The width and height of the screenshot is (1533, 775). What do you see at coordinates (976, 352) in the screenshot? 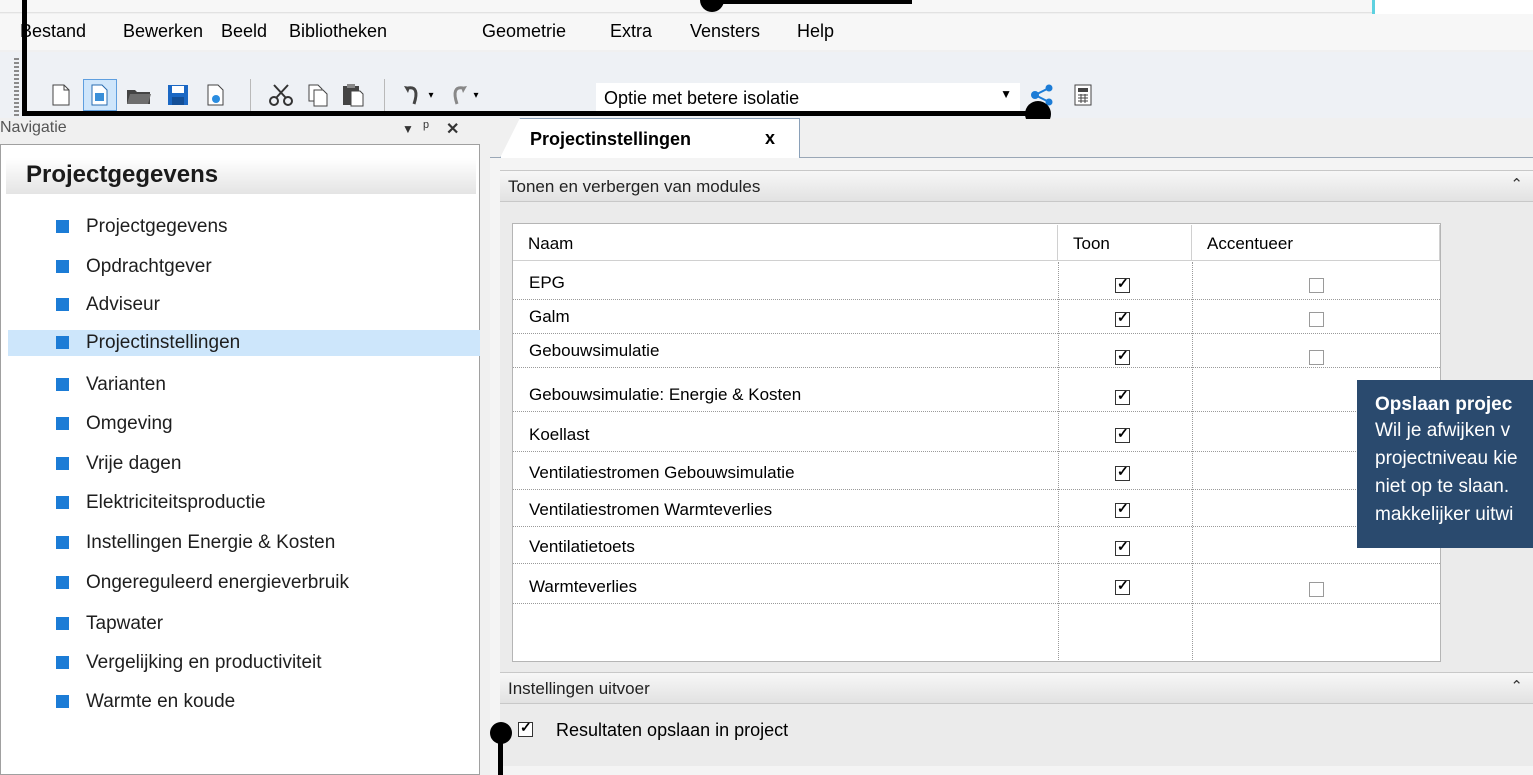
I see `table-row: Gebouwsimulatie` at bounding box center [976, 352].